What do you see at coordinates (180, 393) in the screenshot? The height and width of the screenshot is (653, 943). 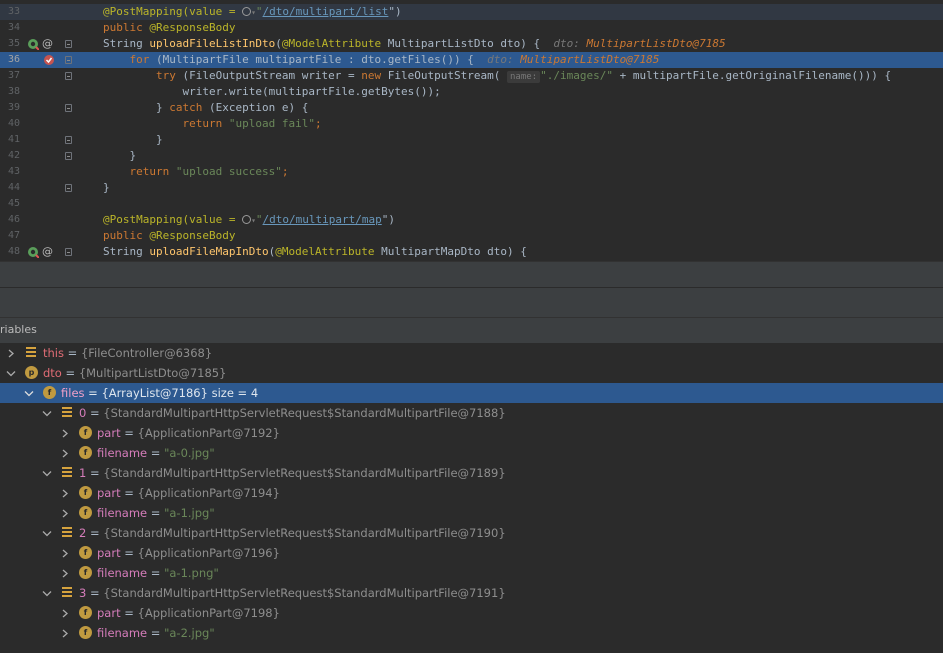 I see `variable-value: {ArrayList@7186} size = 4` at bounding box center [180, 393].